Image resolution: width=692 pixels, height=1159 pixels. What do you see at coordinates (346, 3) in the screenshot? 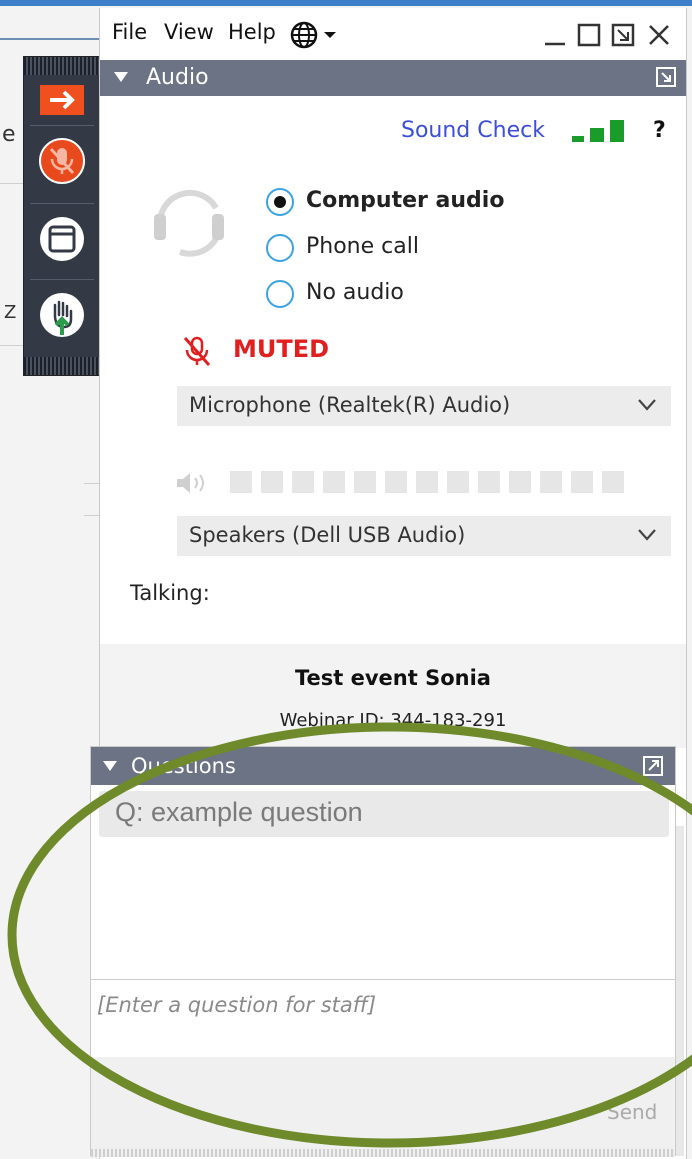
I see `background-title-strip` at bounding box center [346, 3].